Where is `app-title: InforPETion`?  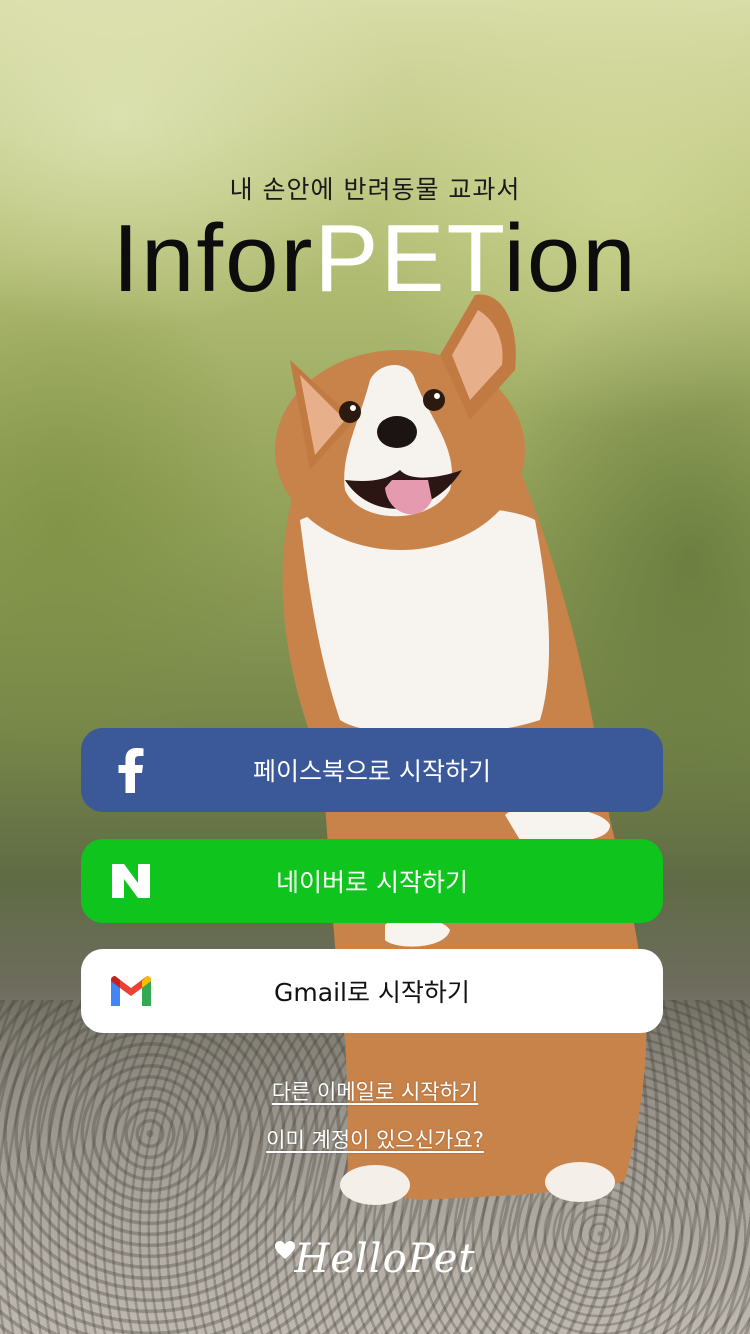 app-title: InforPETion is located at coordinates (375, 259).